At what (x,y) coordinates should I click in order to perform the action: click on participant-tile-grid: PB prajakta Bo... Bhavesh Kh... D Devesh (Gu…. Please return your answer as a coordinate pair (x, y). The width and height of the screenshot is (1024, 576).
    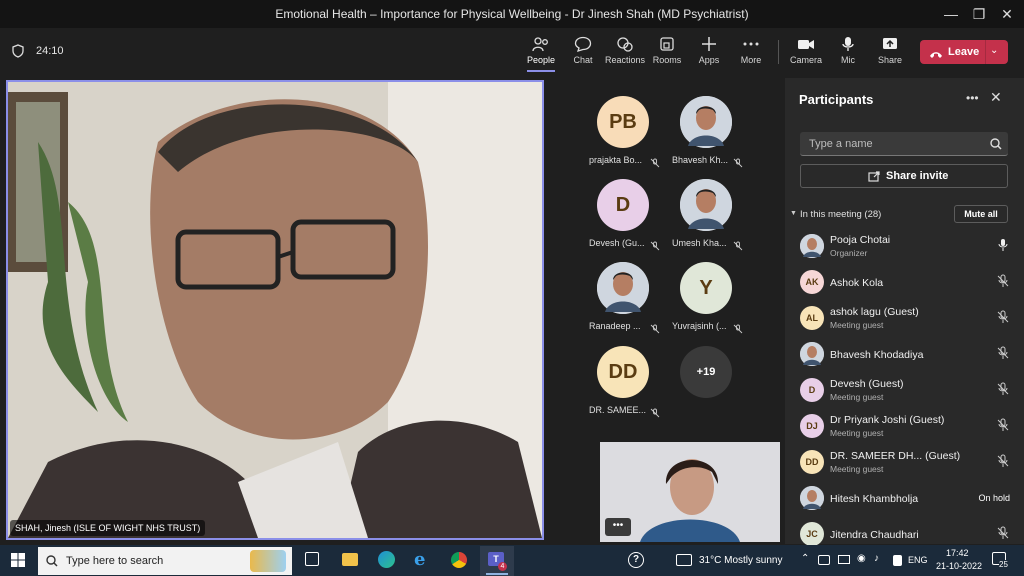
    Looking at the image, I should click on (670, 261).